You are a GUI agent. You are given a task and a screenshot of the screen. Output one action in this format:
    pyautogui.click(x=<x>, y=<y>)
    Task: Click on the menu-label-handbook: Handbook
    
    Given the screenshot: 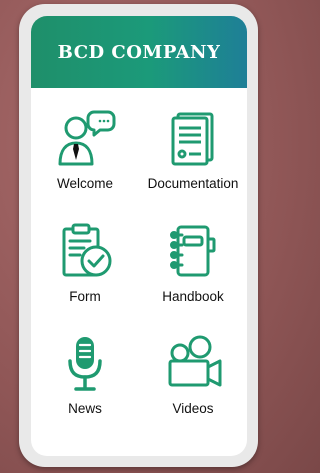 What is the action you would take?
    pyautogui.click(x=193, y=296)
    